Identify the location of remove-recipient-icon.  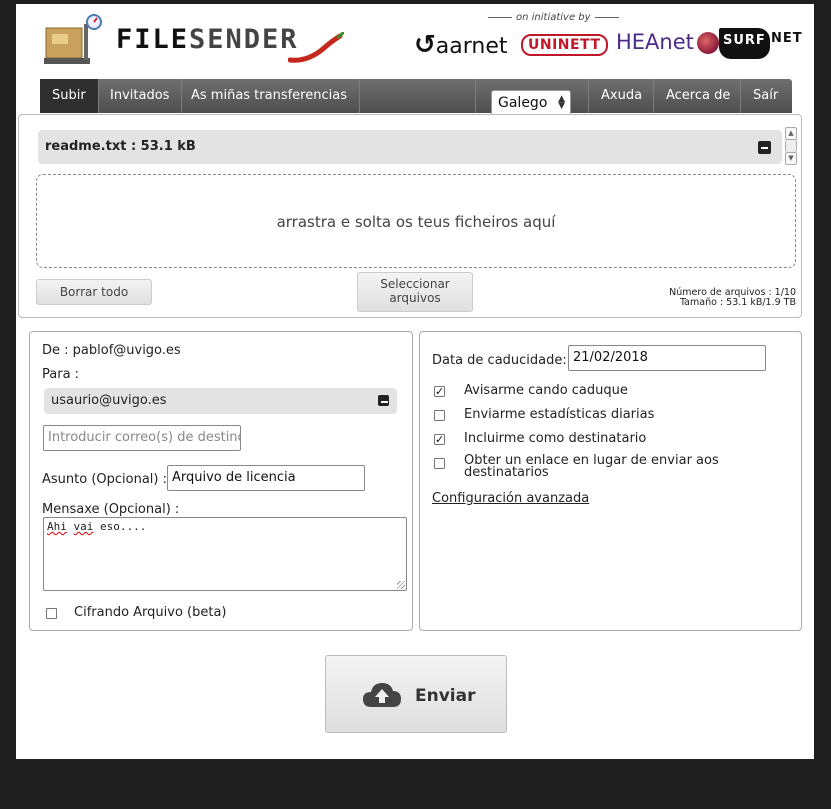
(383, 400).